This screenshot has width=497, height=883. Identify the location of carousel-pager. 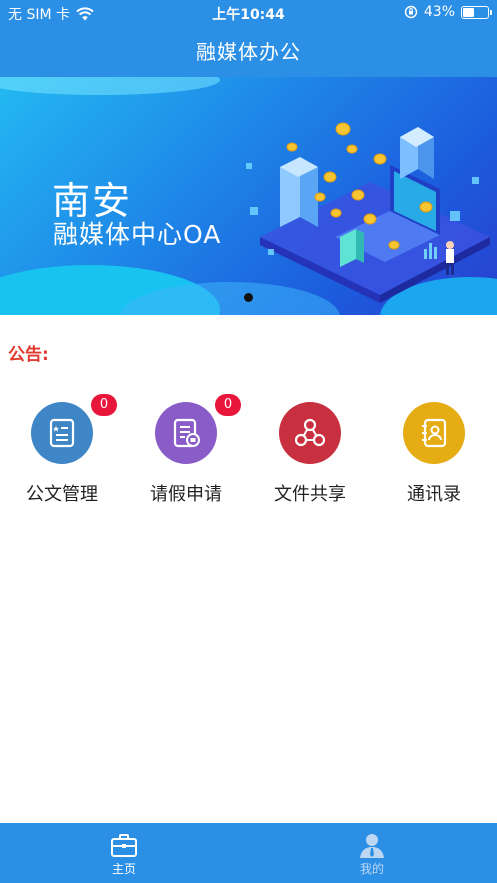
(248, 297).